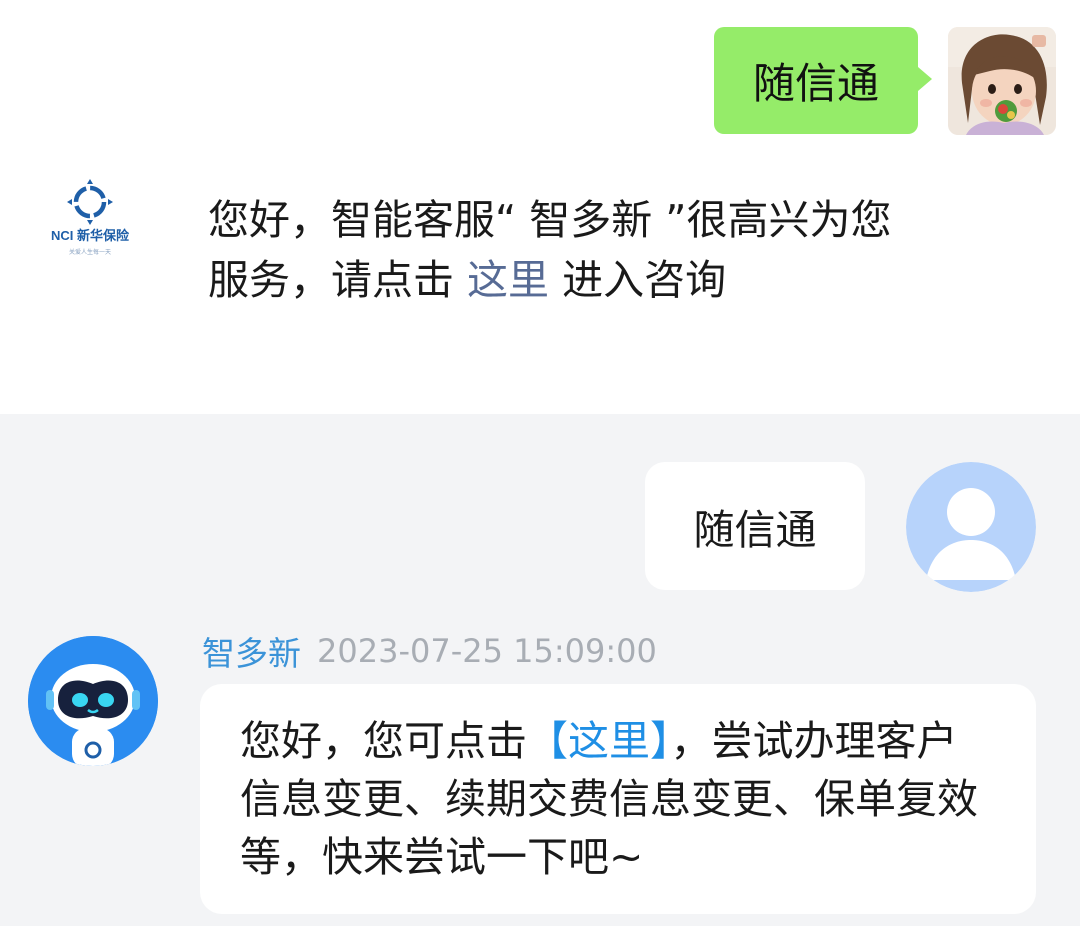 Image resolution: width=1080 pixels, height=926 pixels. I want to click on default-user-icon, so click(971, 527).